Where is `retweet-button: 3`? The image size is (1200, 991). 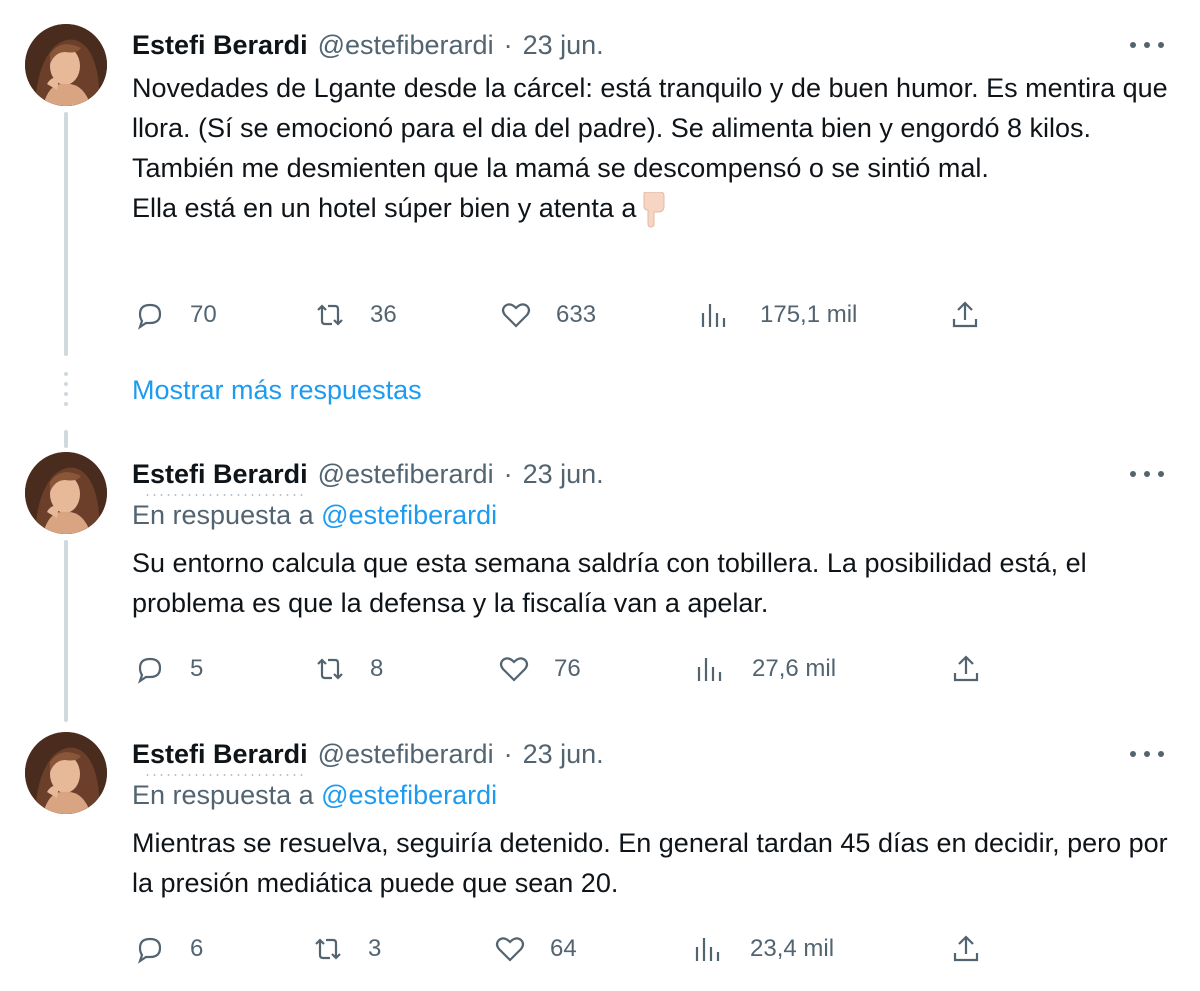
retweet-button: 3 is located at coordinates (346, 949).